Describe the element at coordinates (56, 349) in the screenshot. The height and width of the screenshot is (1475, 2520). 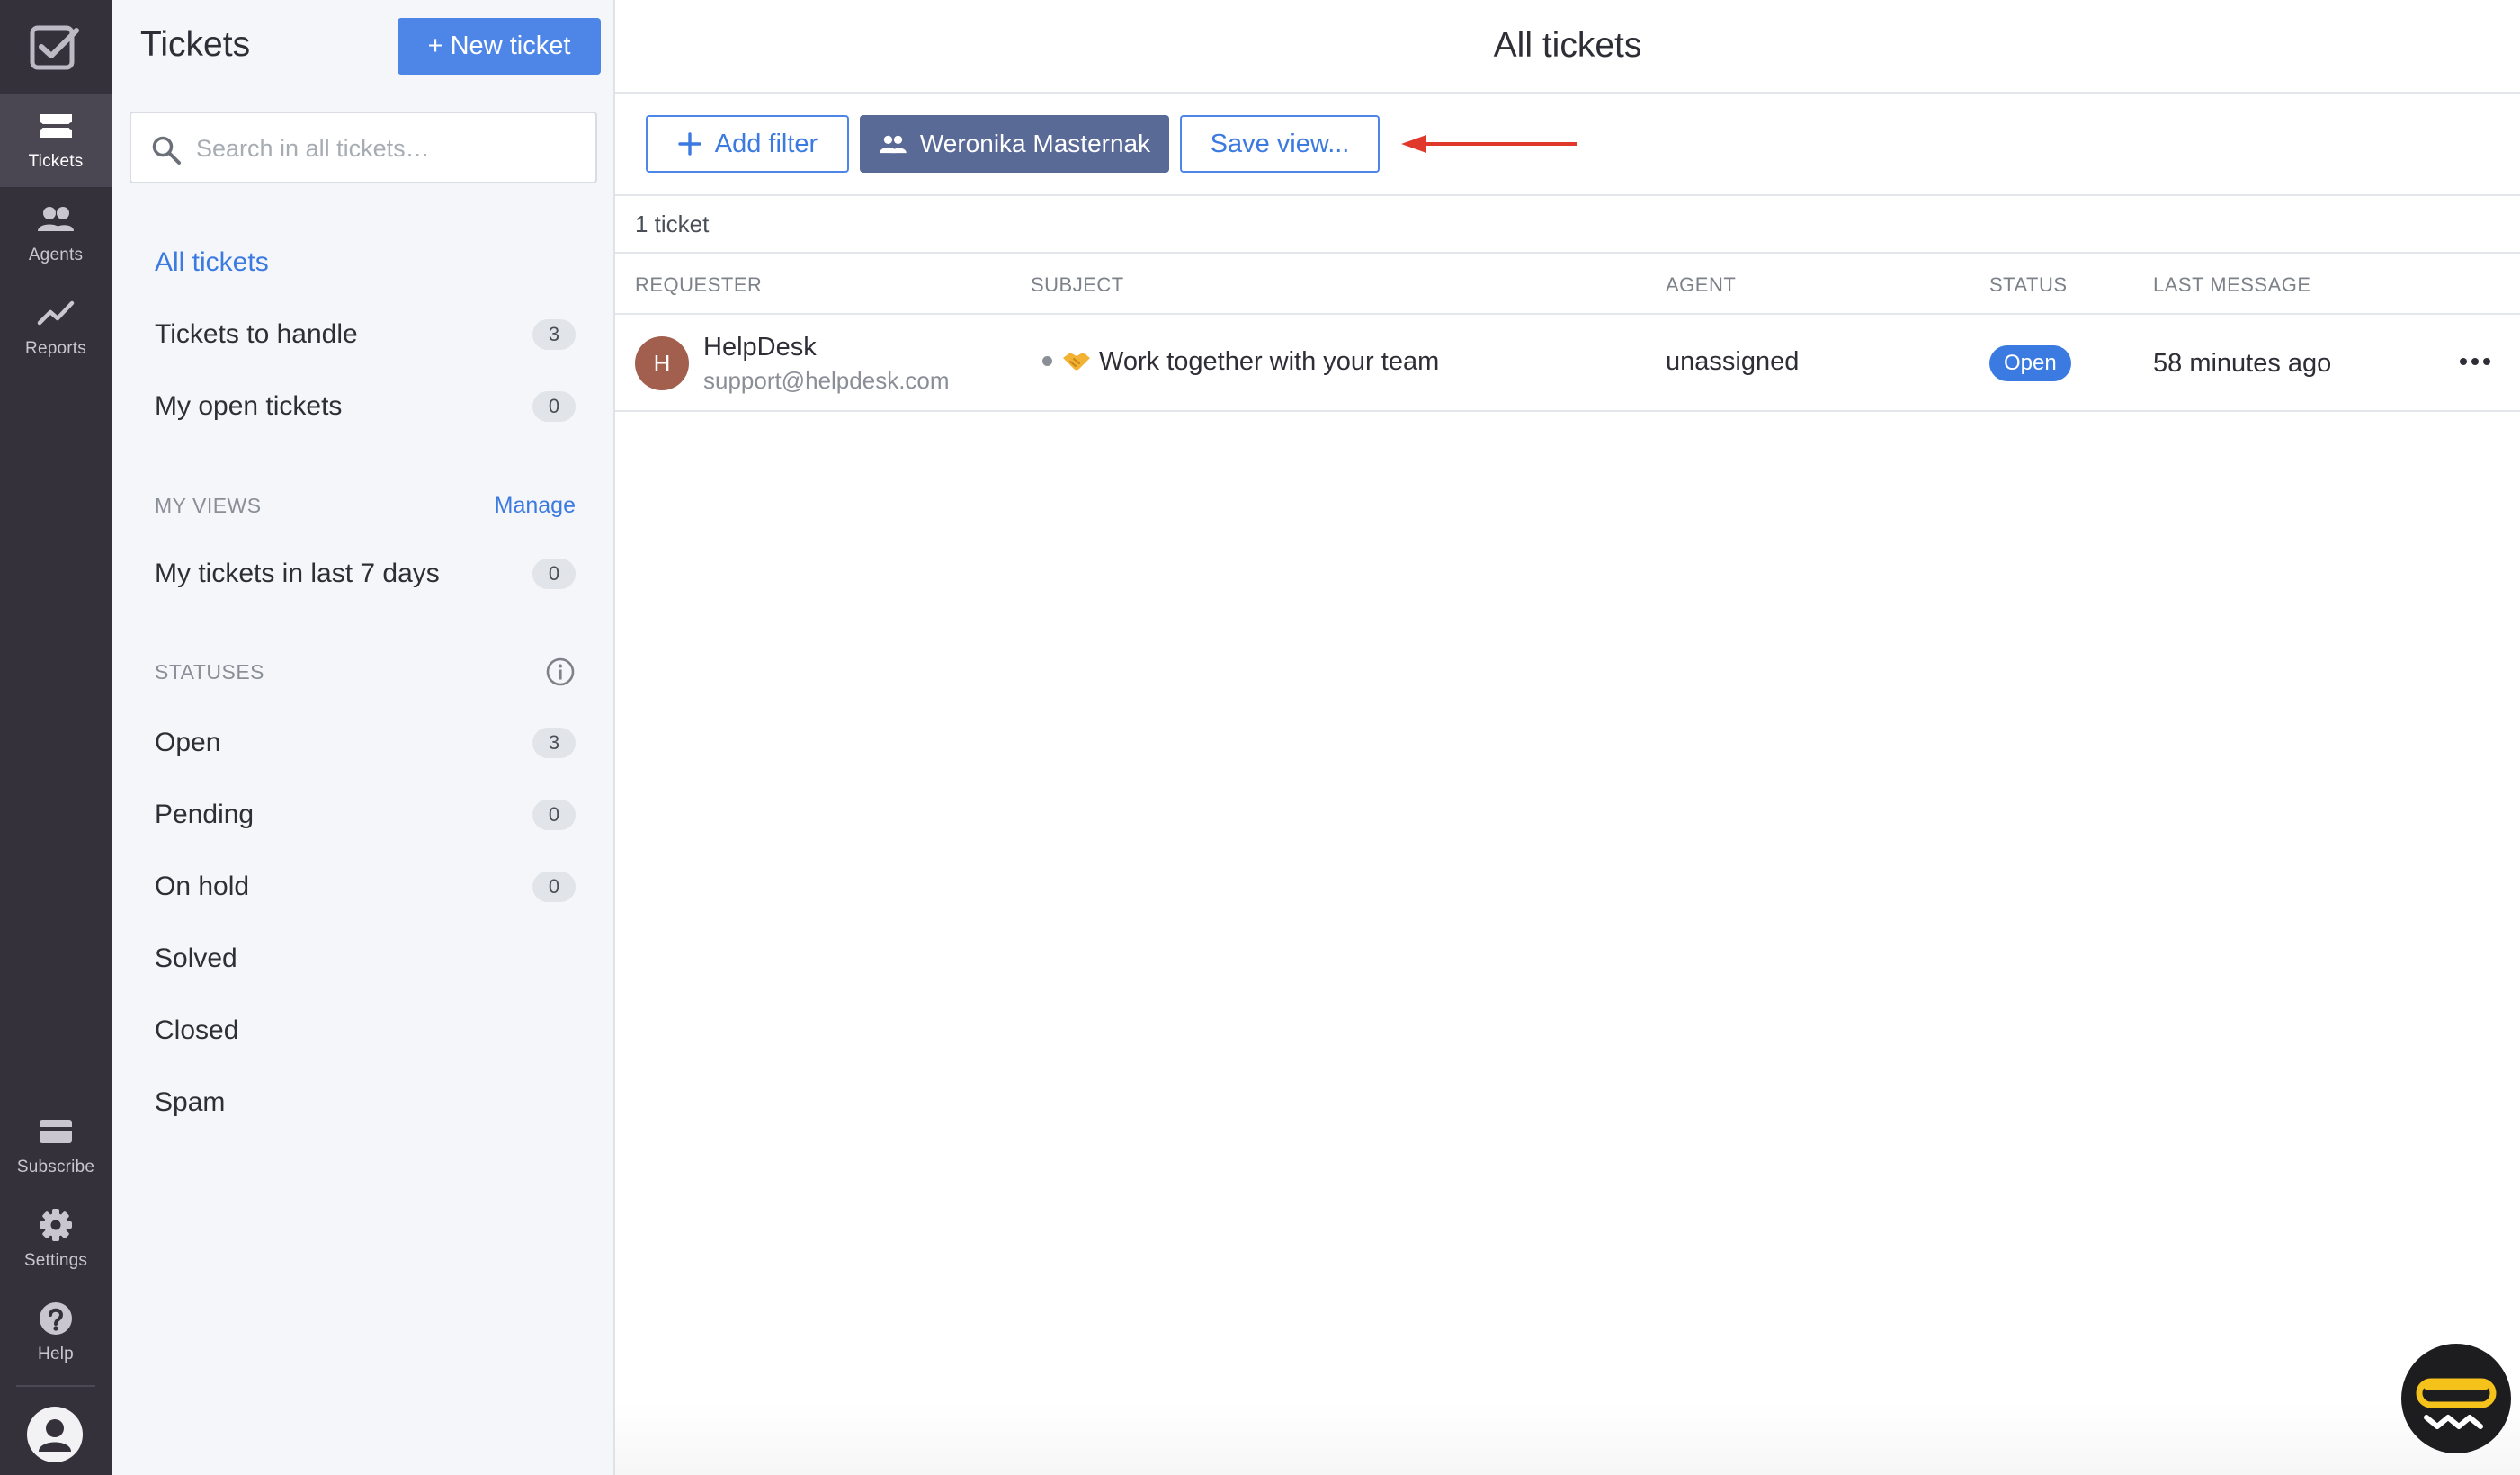
I see `rail-item-label: Reports` at that location.